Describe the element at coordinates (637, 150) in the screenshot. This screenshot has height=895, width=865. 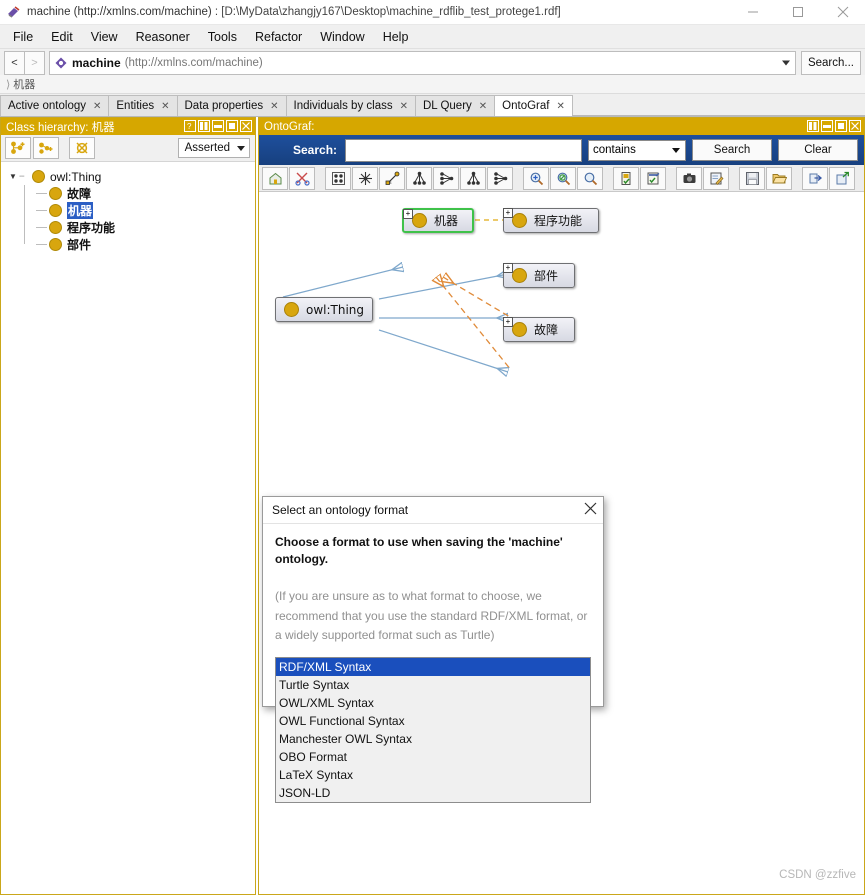
I see `match-mode-combo: contains` at that location.